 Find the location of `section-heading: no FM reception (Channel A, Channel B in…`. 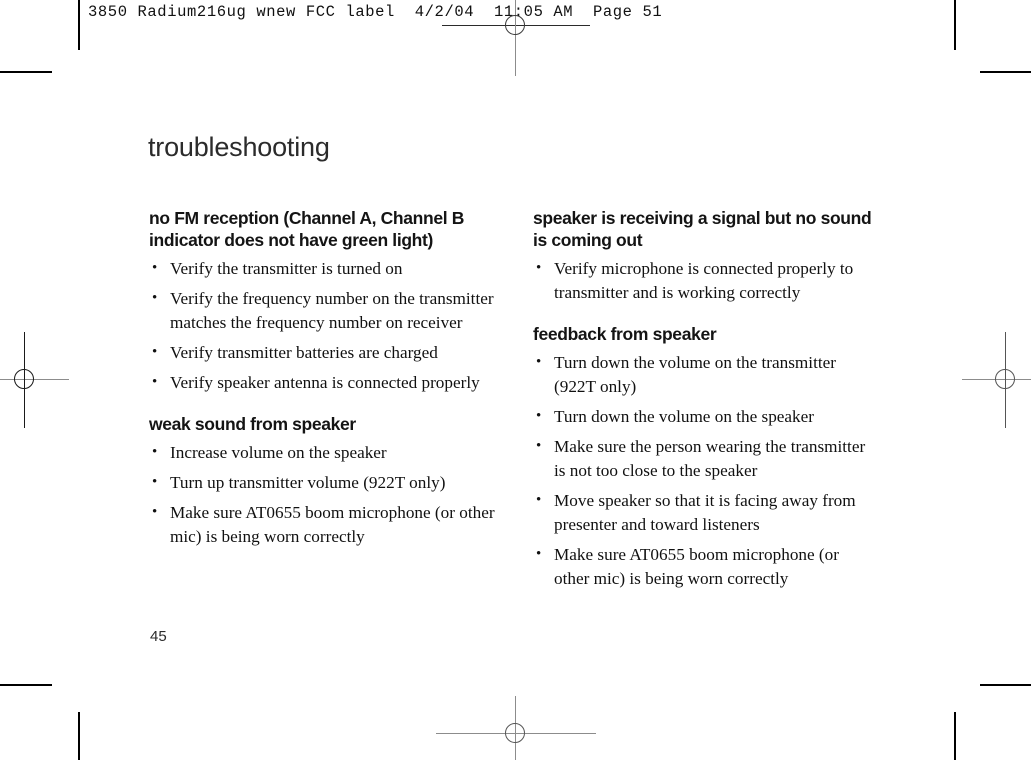

section-heading: no FM reception (Channel A, Channel B in… is located at coordinates (307, 229).